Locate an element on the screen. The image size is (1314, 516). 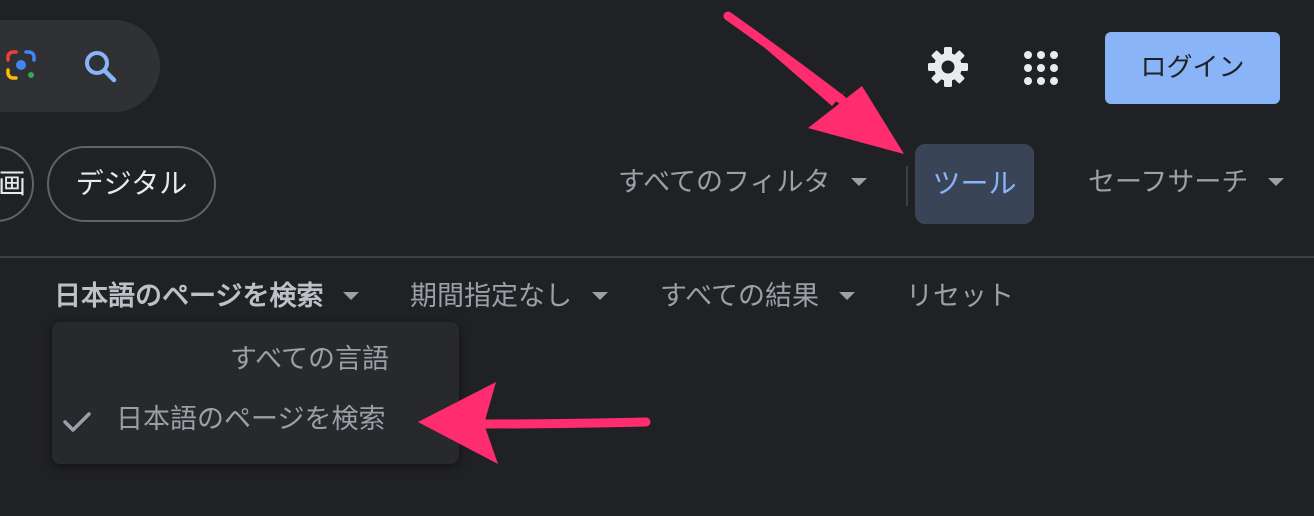
check-icon is located at coordinates (77, 422).